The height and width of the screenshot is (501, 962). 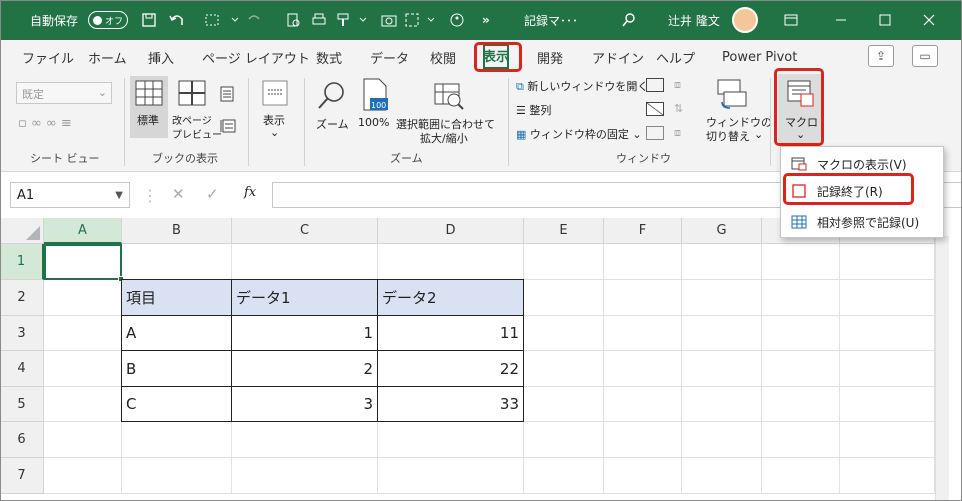 I want to click on macros-button: マクロ ⌄, so click(x=800, y=109).